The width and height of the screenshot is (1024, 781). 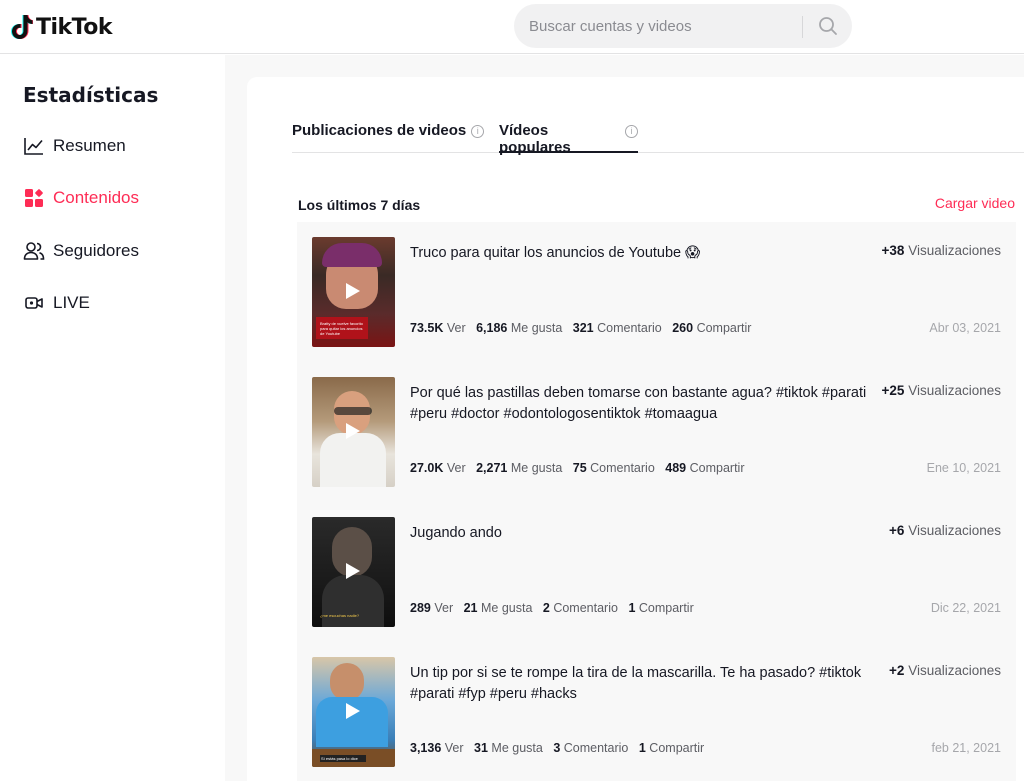 I want to click on tab-label: Publicaciones de videos, so click(x=379, y=130).